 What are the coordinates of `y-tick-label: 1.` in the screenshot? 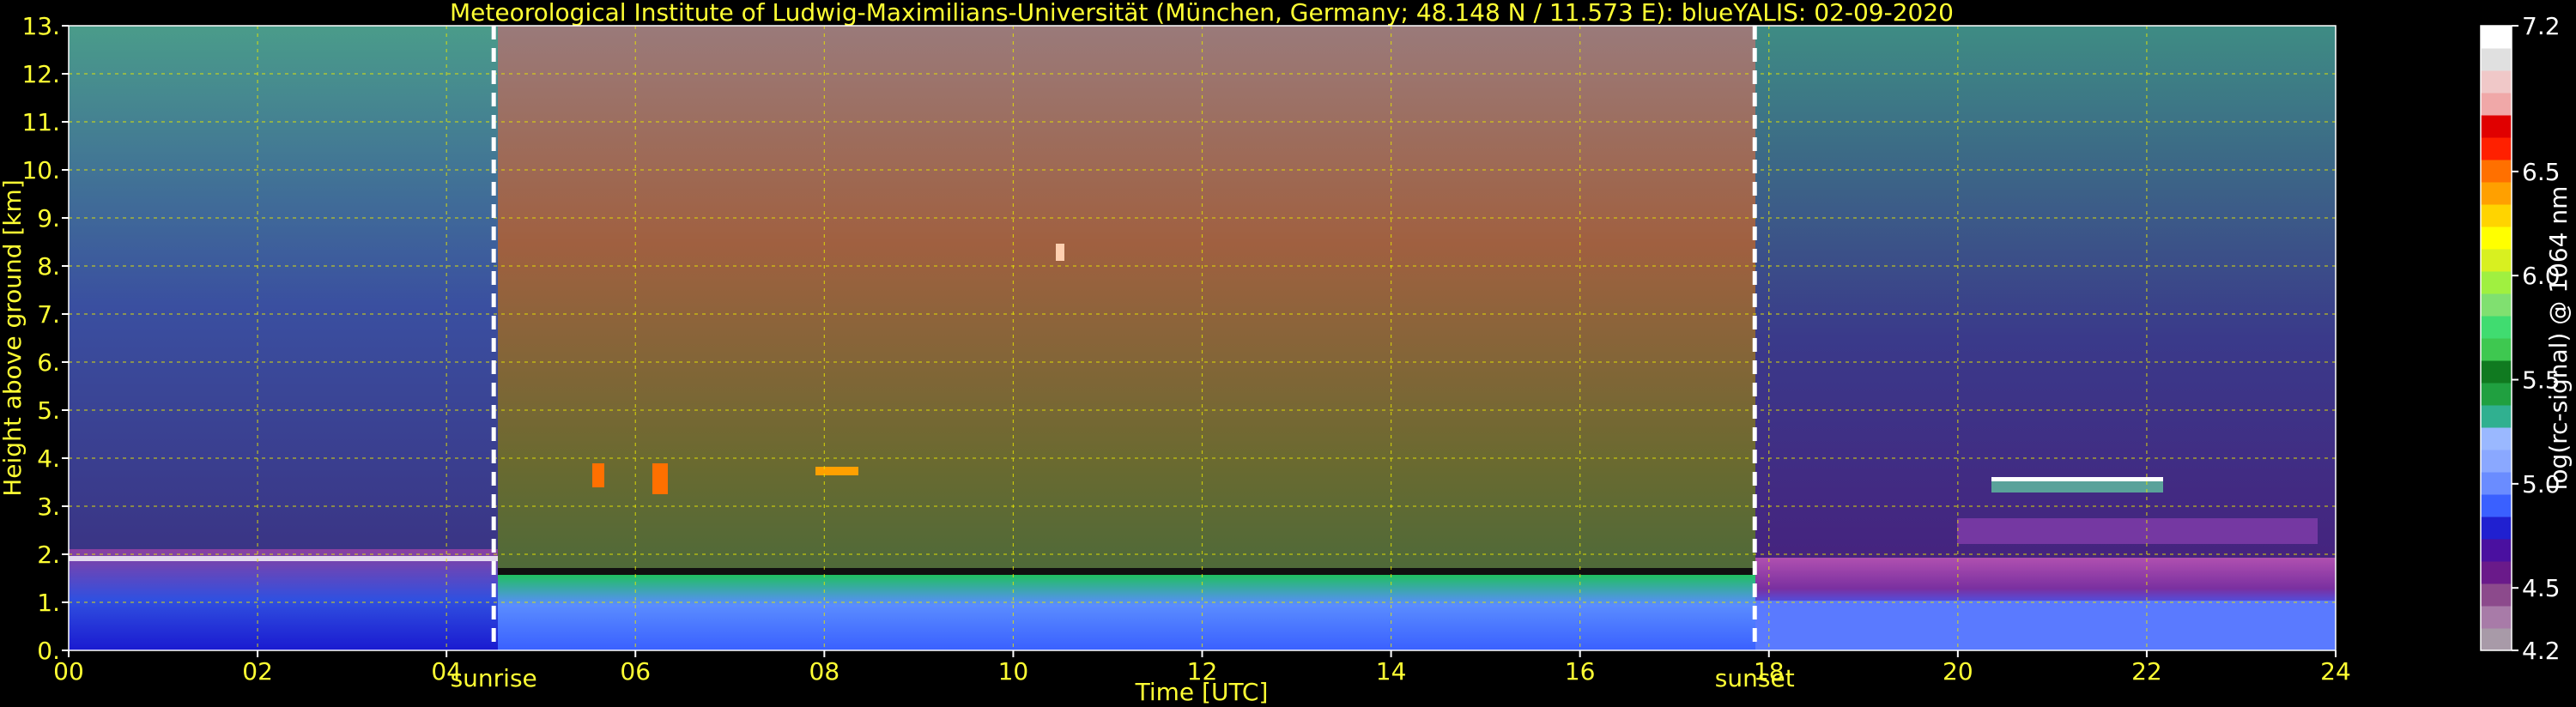 It's located at (48, 603).